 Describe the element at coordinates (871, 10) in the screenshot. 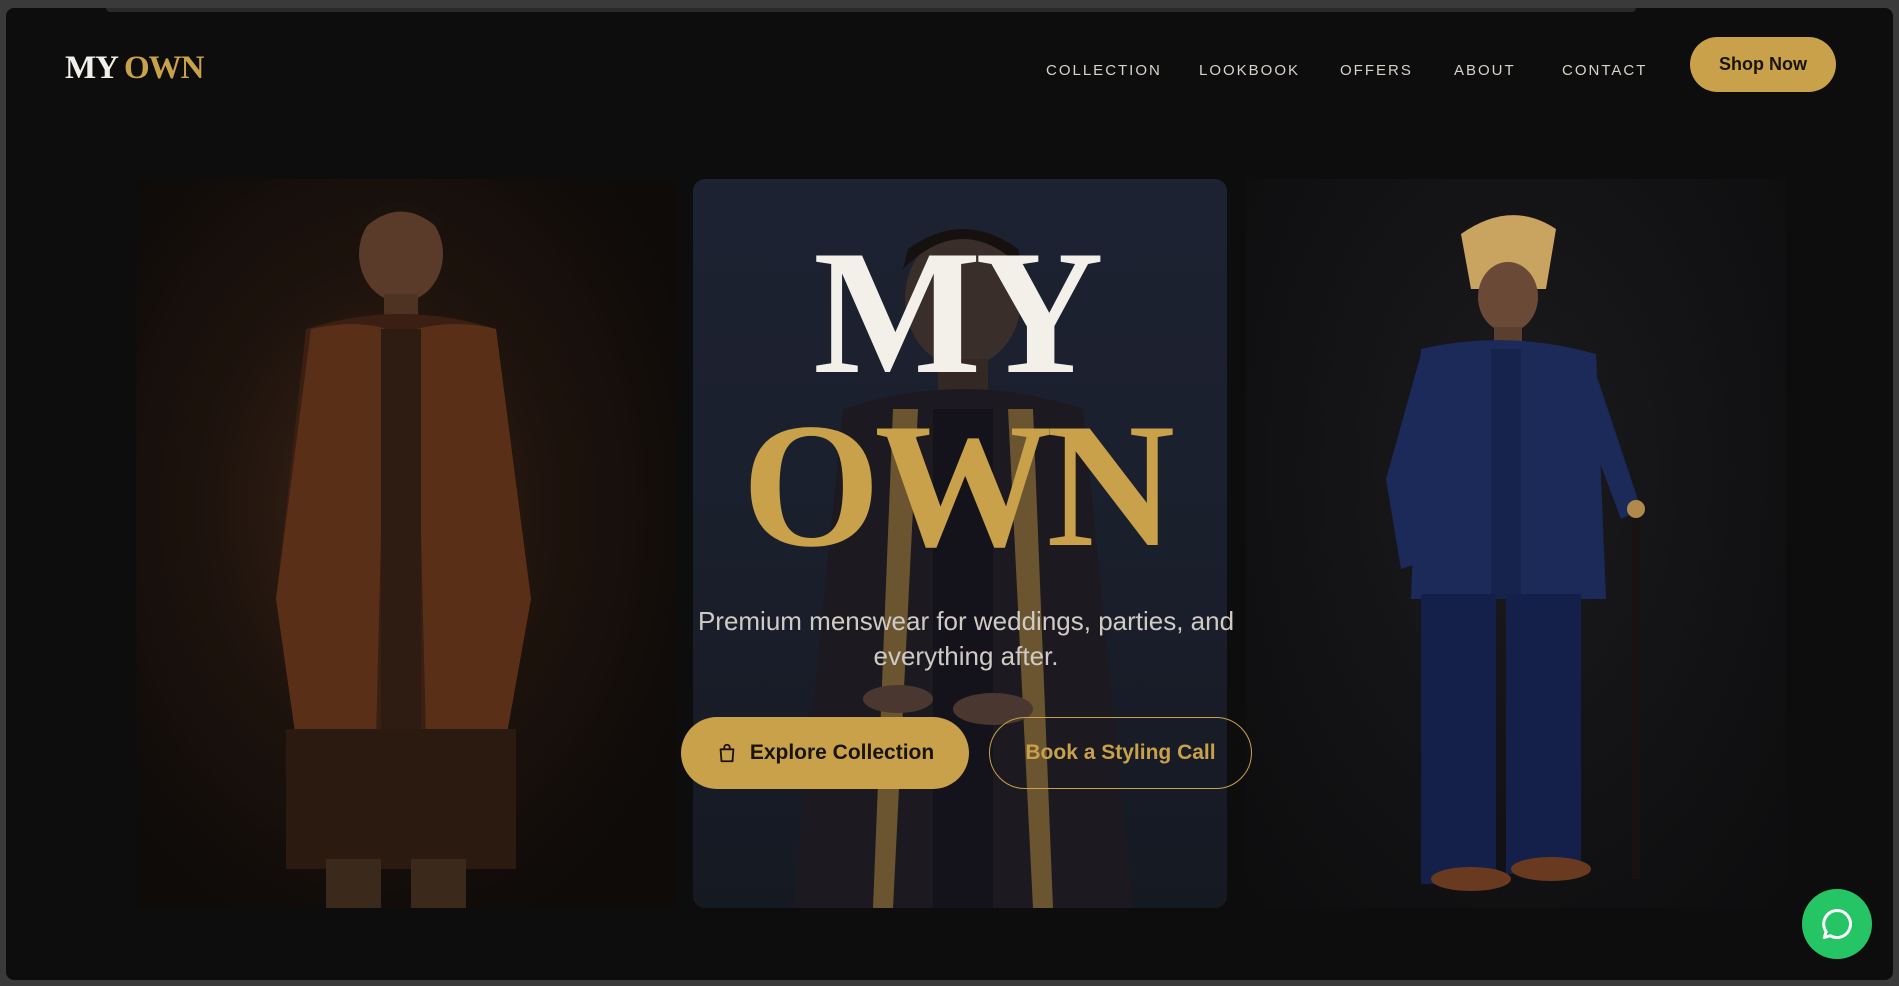

I see `browser-strip` at that location.